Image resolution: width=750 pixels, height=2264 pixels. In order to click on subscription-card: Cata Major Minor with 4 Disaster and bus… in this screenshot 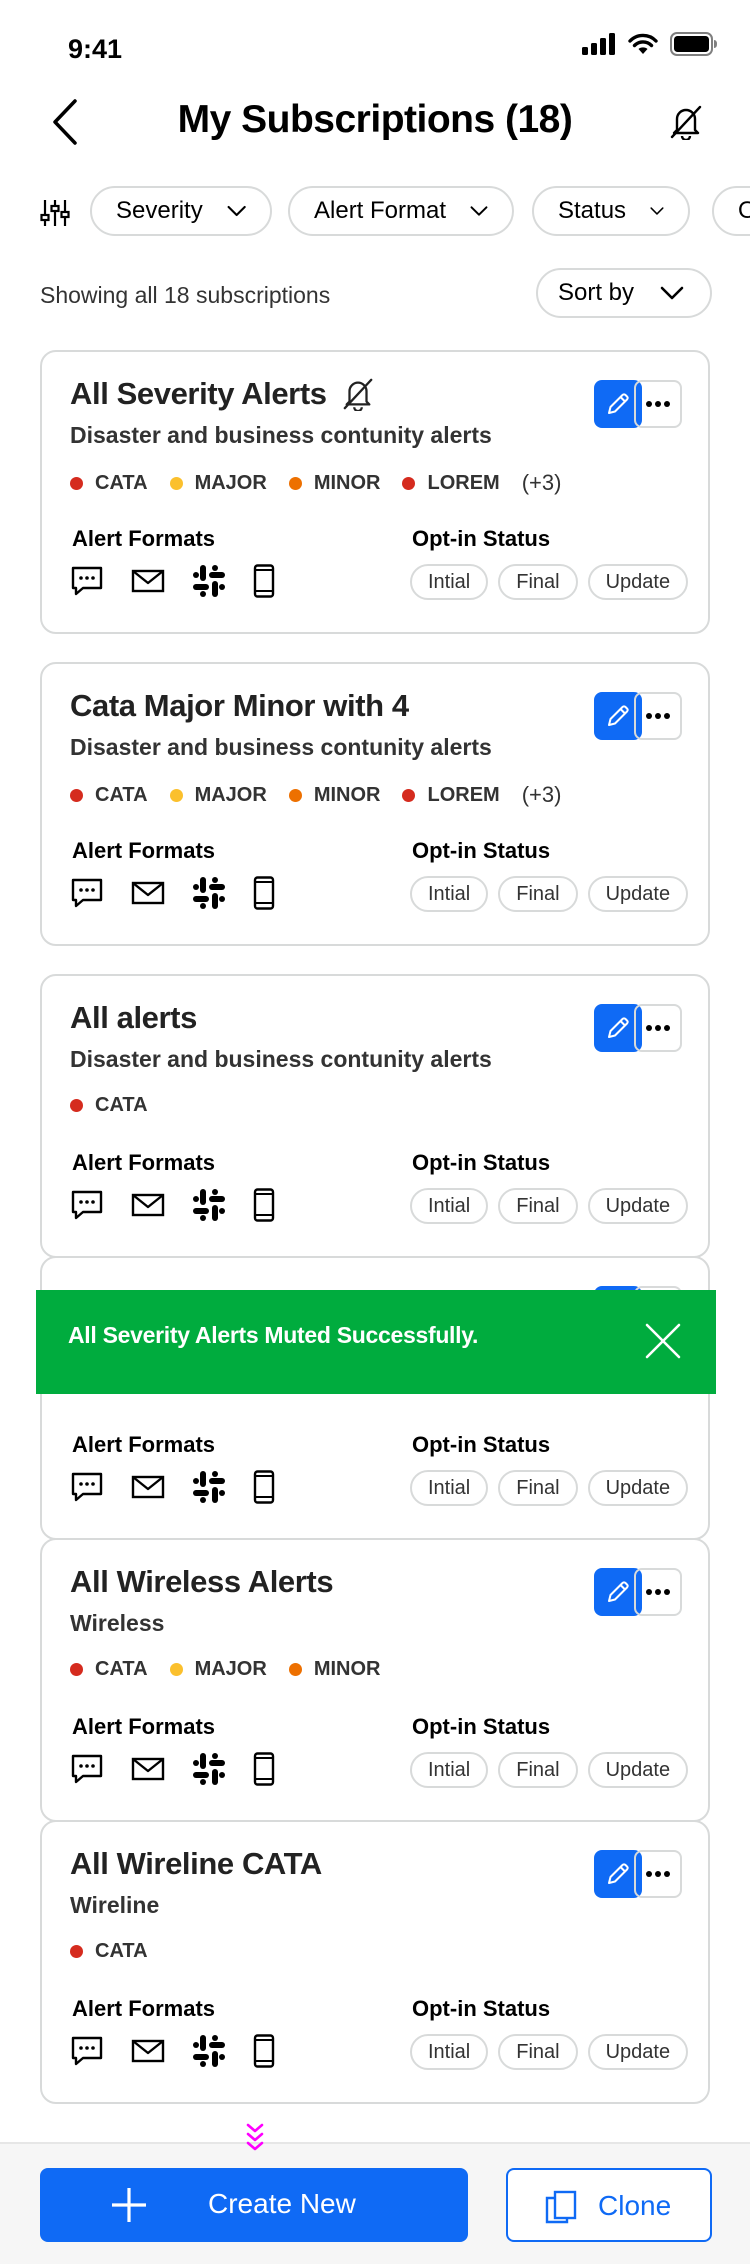, I will do `click(375, 804)`.